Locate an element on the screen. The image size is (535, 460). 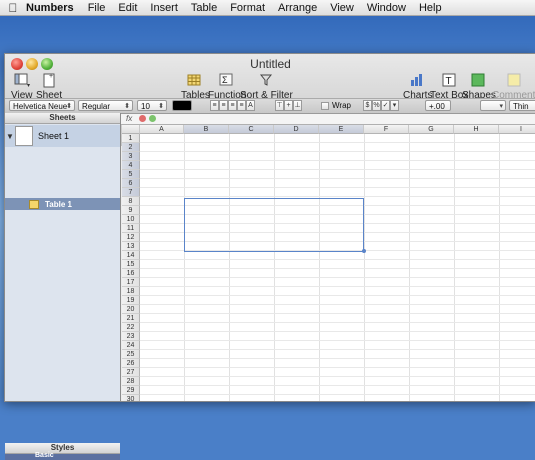
sidebar-item-table-1: Table 1 is located at coordinates (62, 204).